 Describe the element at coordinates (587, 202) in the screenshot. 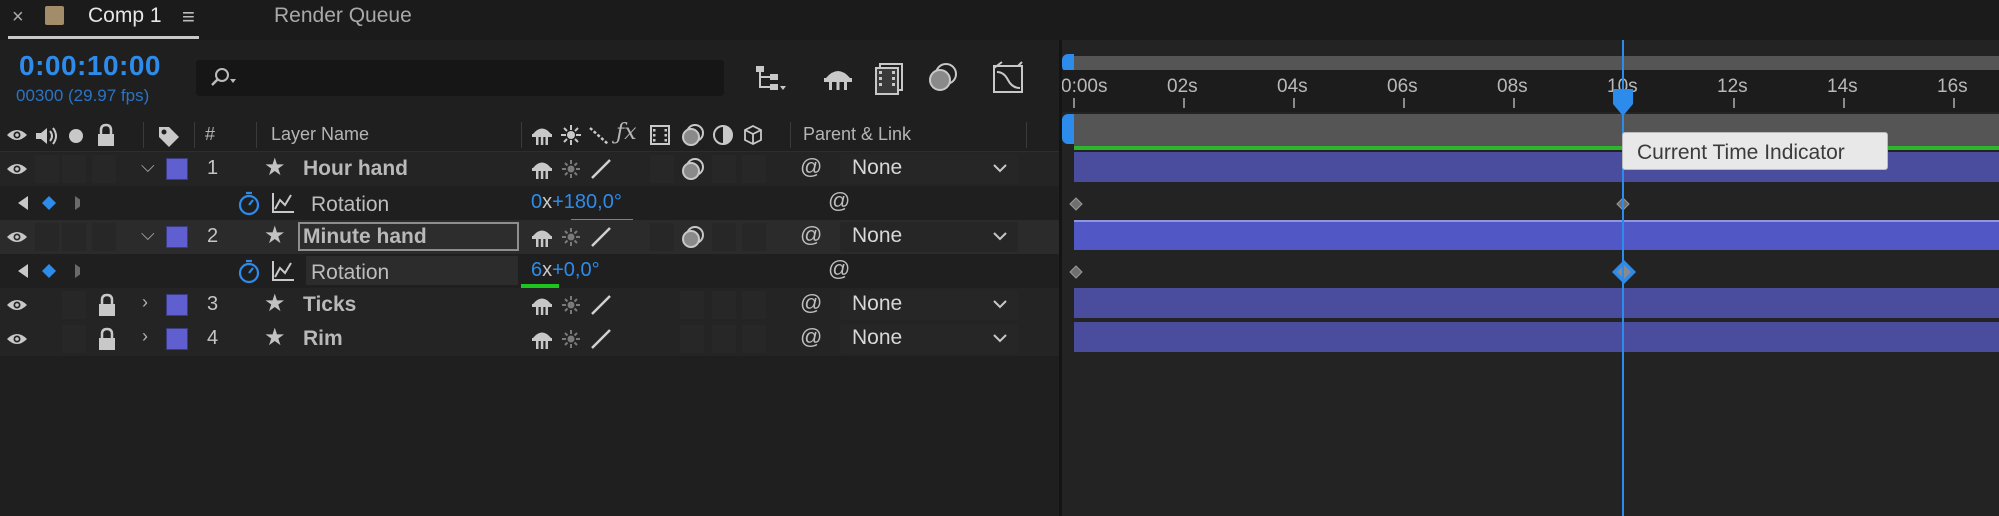

I see `rotation-degrees: +180,0°` at that location.